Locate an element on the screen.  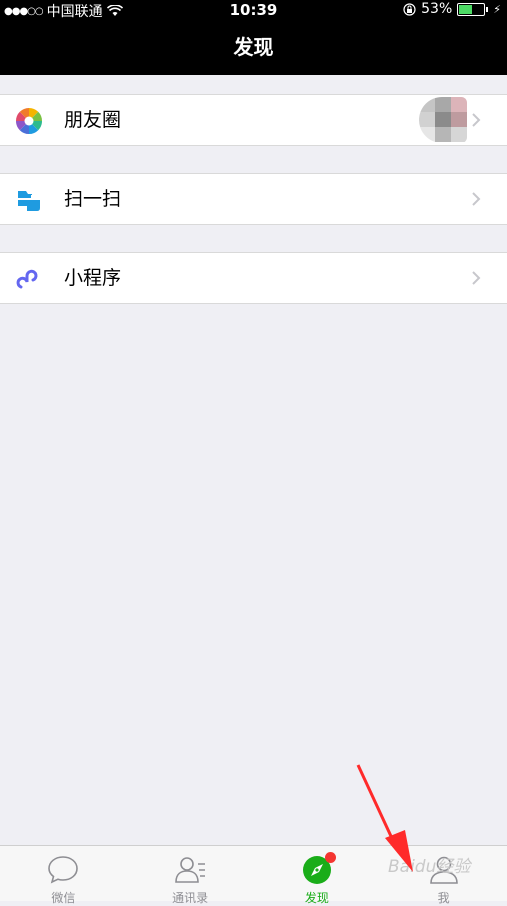
page-title: 发现 is located at coordinates (253, 47).